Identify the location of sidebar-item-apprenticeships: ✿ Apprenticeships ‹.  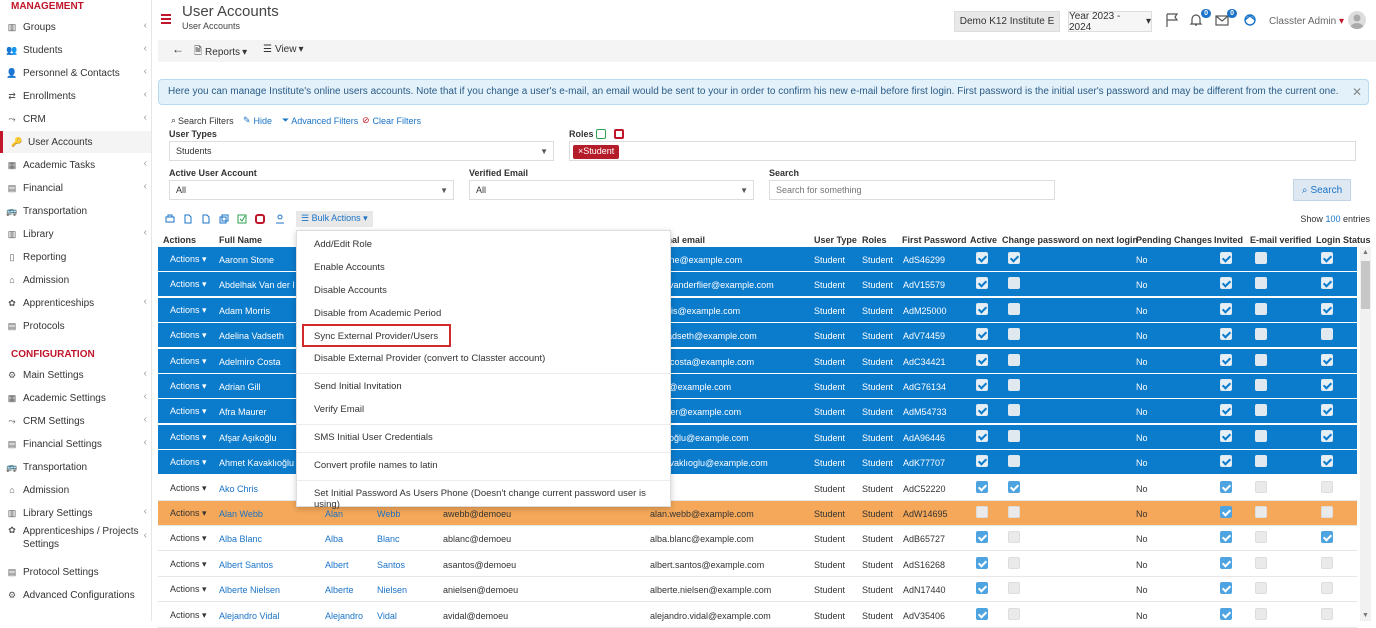
(75, 303).